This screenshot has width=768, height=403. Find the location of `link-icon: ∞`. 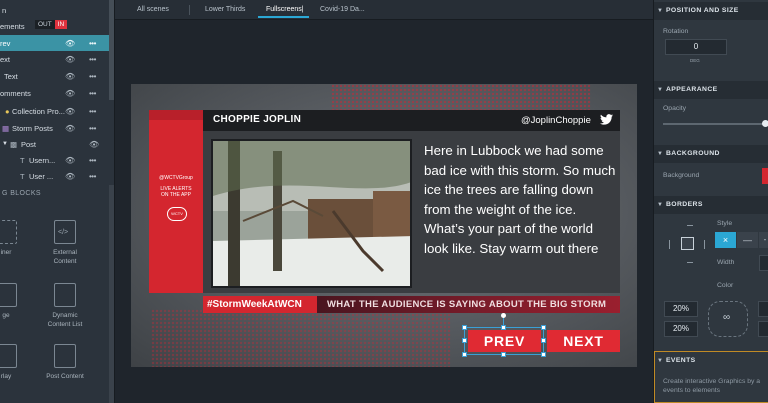

link-icon: ∞ is located at coordinates (726, 317).